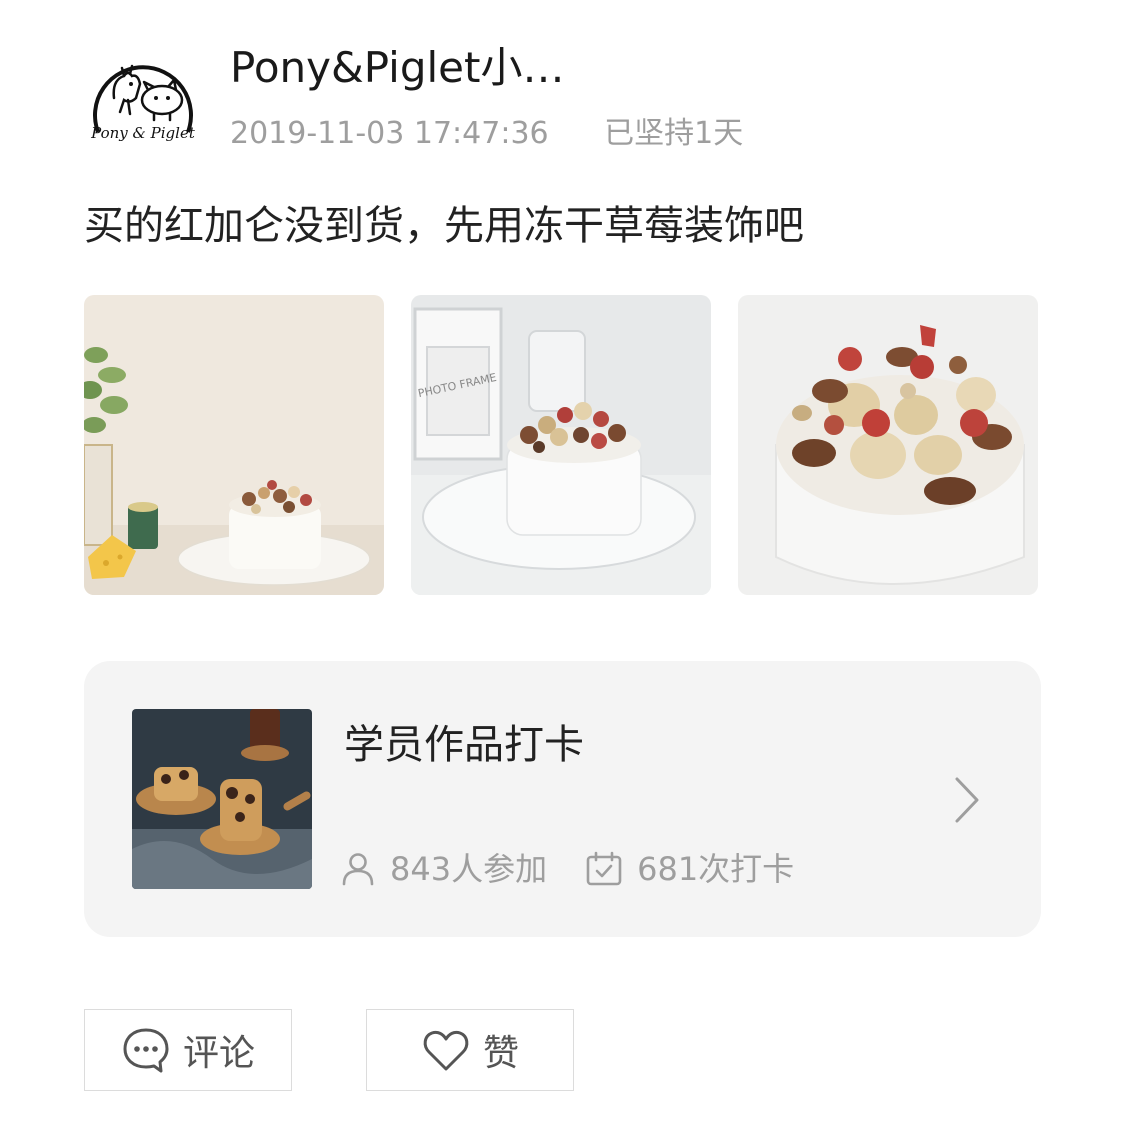 The width and height of the screenshot is (1125, 1128). What do you see at coordinates (470, 1050) in the screenshot?
I see `like-button: 赞` at bounding box center [470, 1050].